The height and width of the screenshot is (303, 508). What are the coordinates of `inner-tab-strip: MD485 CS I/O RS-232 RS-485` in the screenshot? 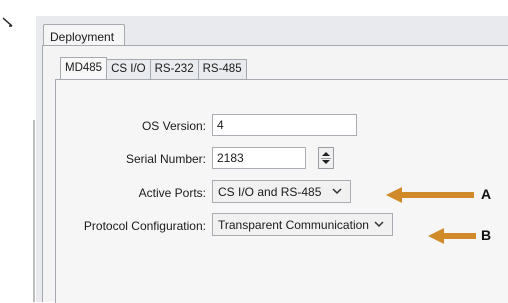 It's located at (153, 68).